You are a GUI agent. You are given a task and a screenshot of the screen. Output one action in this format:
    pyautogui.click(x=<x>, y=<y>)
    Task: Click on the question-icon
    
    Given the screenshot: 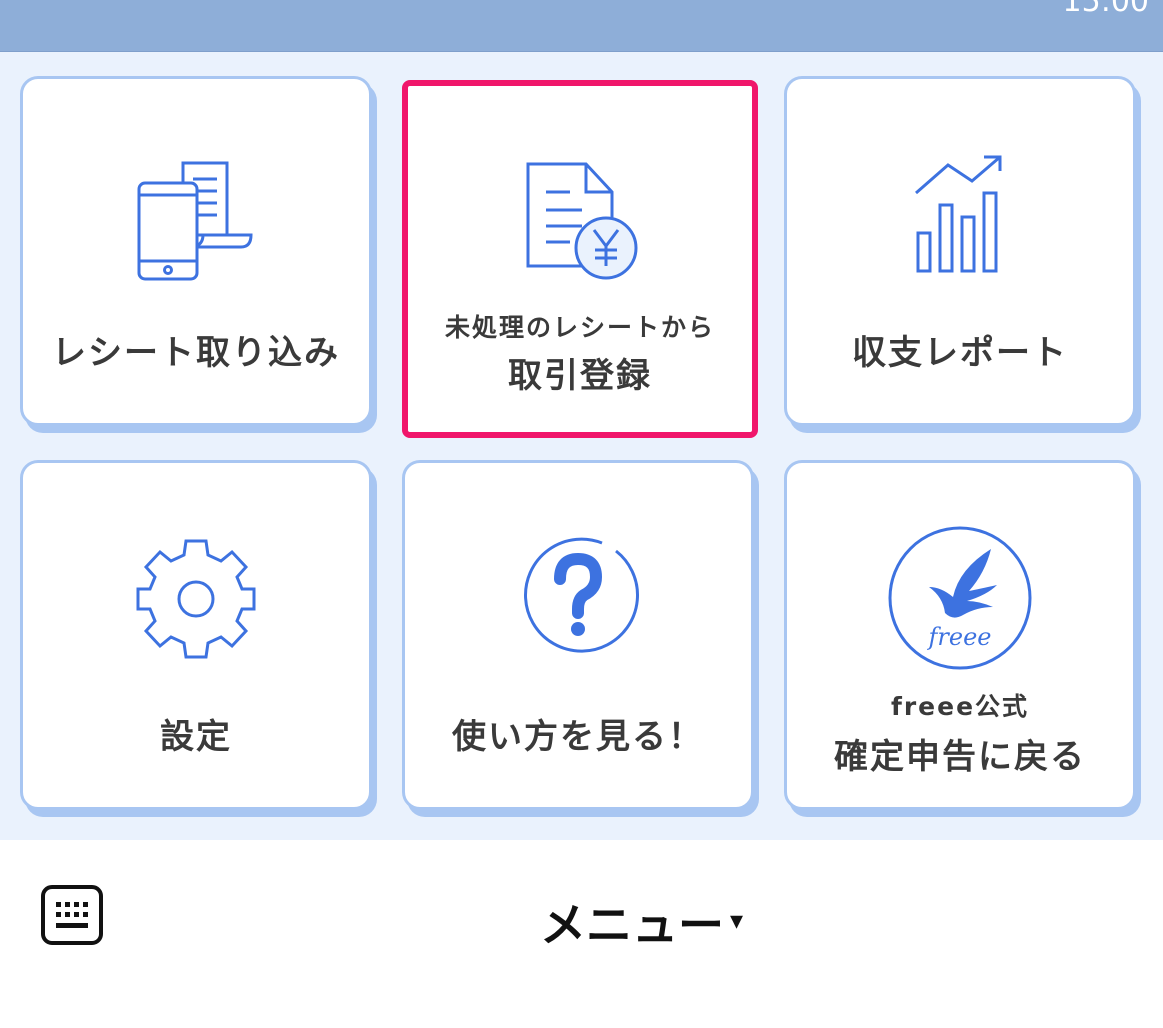 What is the action you would take?
    pyautogui.click(x=581, y=595)
    